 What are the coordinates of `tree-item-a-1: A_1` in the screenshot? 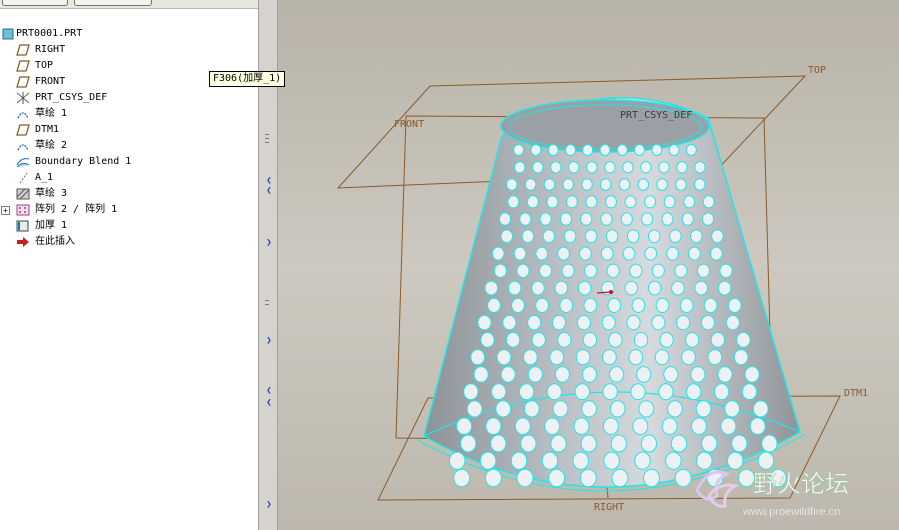 It's located at (129, 178).